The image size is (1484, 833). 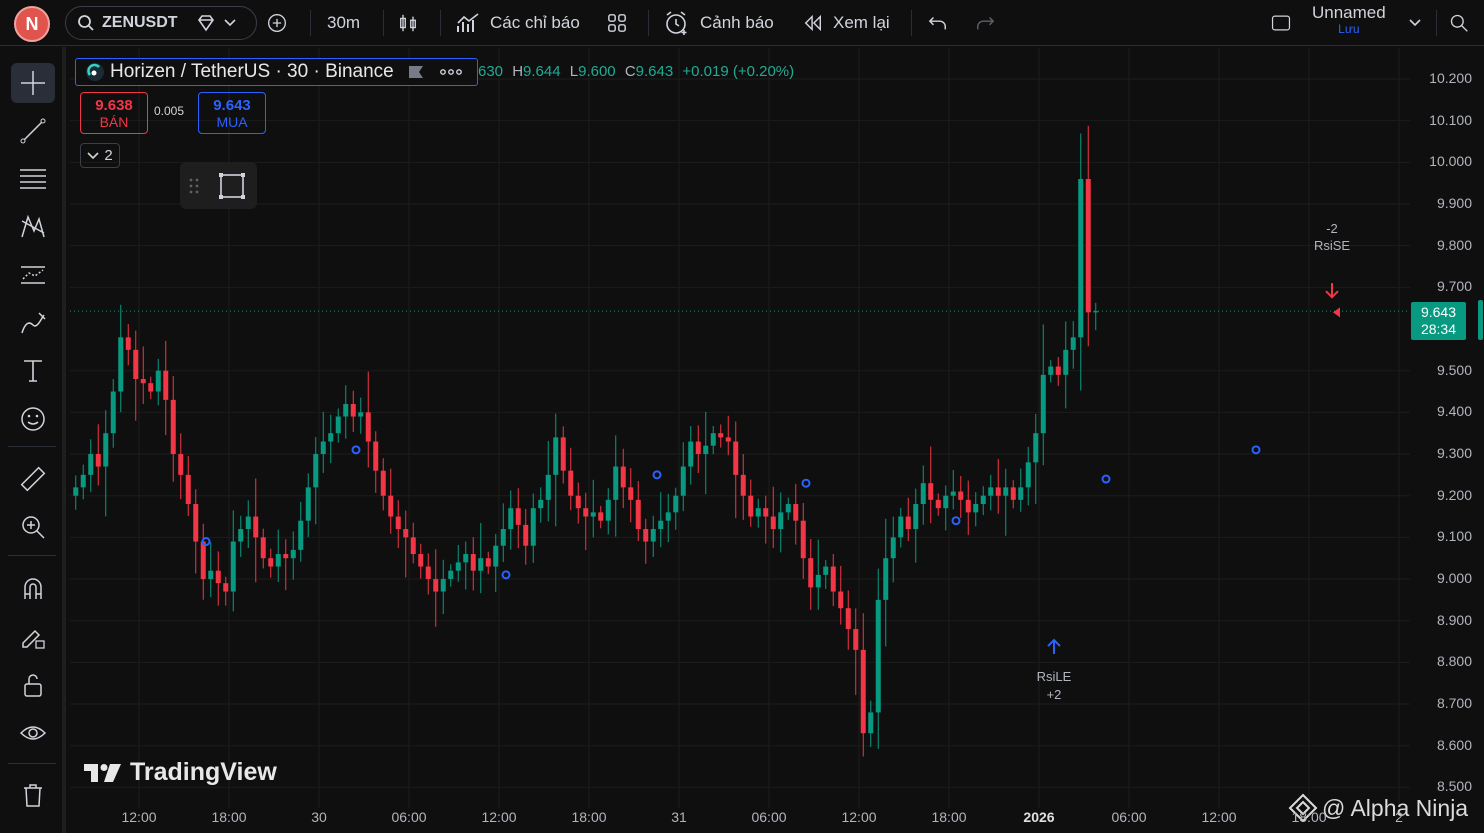 What do you see at coordinates (1459, 23) in the screenshot?
I see `quick-search-button` at bounding box center [1459, 23].